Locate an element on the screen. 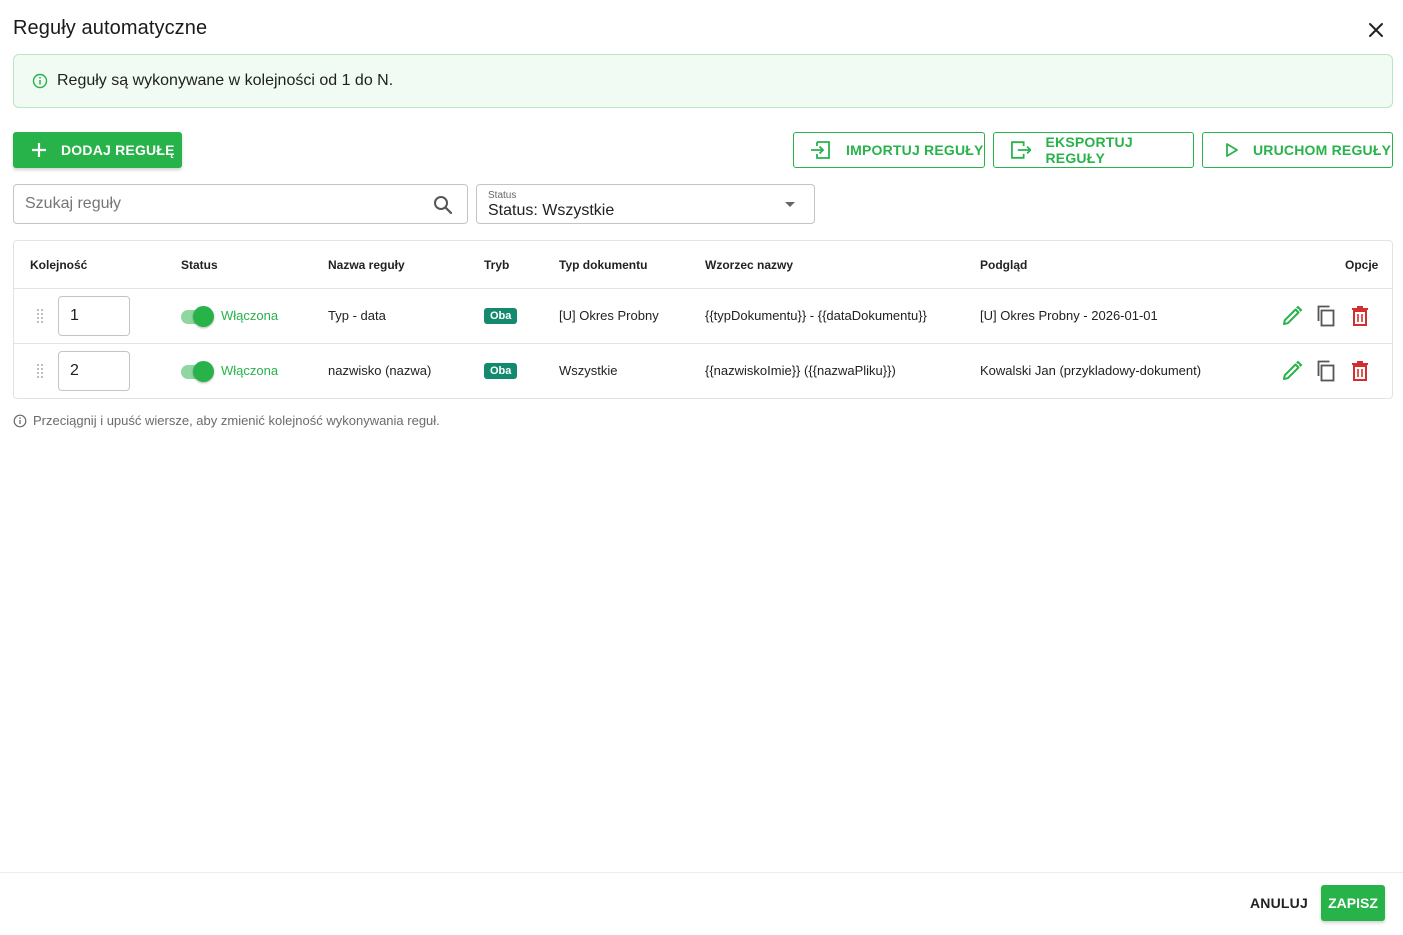  search-field is located at coordinates (240, 204).